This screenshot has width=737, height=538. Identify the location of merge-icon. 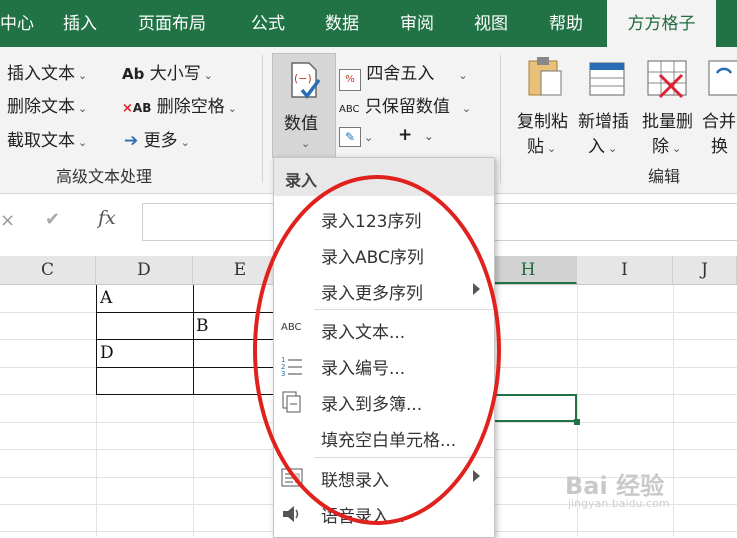
(722, 78).